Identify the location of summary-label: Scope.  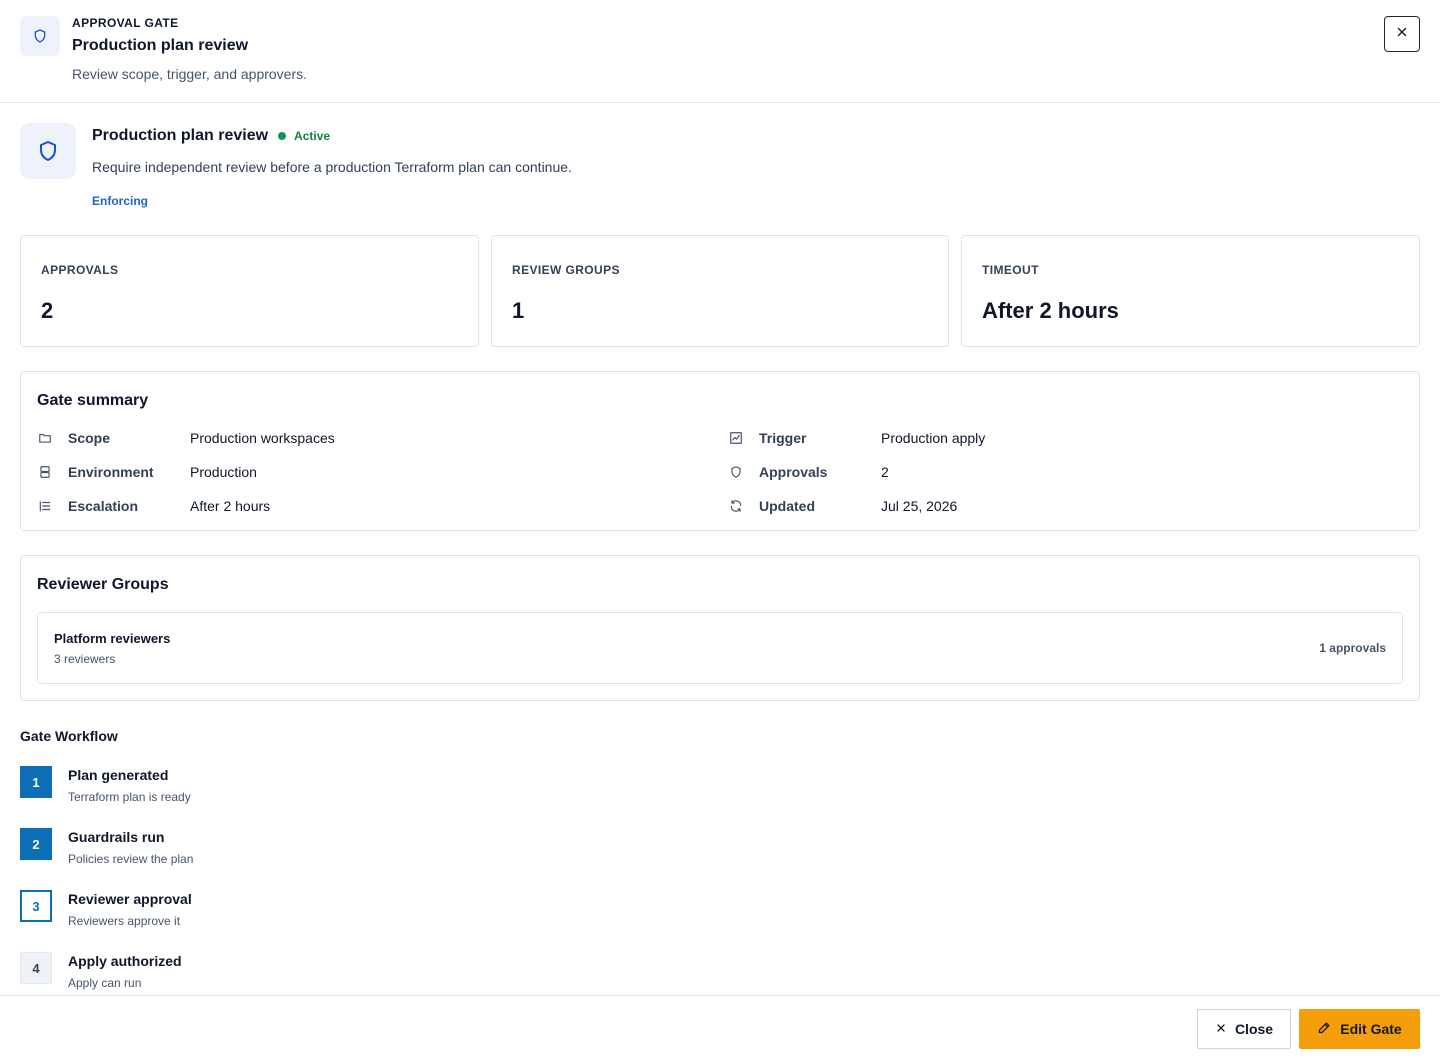
(89, 438).